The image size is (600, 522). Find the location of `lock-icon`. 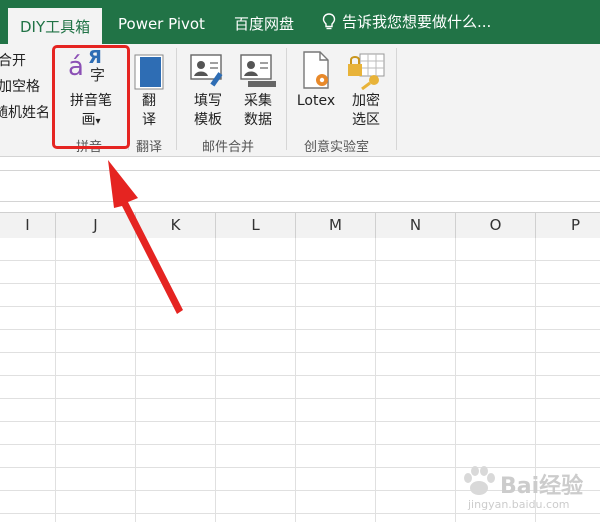

lock-icon is located at coordinates (366, 71).